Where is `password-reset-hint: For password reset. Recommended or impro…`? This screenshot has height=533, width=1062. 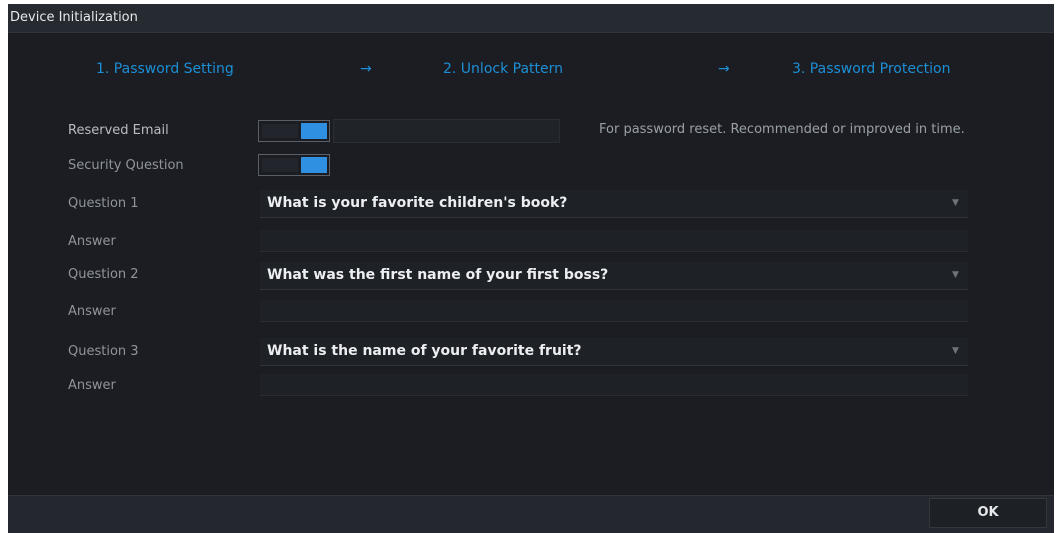 password-reset-hint: For password reset. Recommended or impro… is located at coordinates (782, 129).